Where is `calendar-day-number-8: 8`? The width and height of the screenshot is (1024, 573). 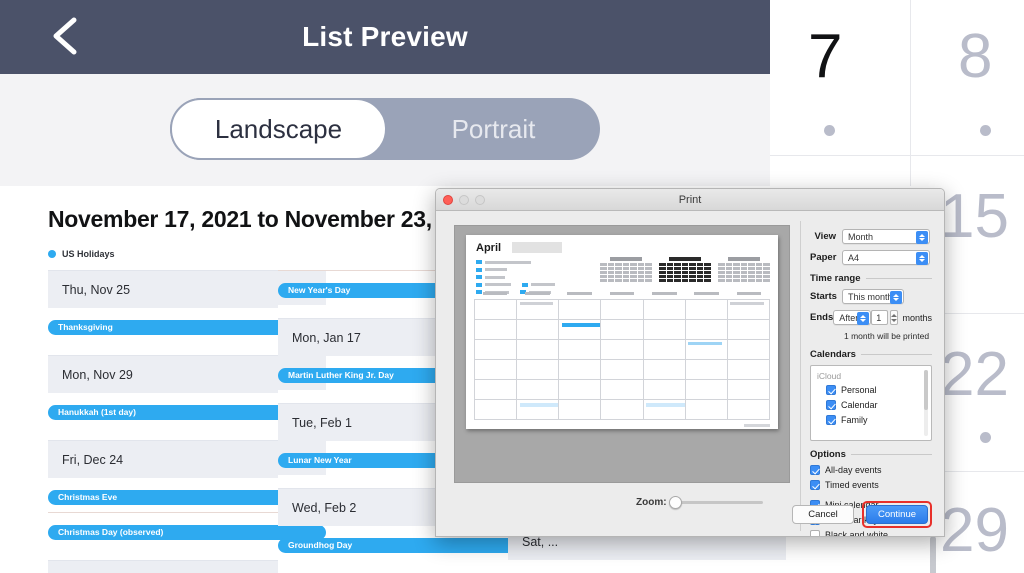
calendar-day-number-8: 8 is located at coordinates (975, 57).